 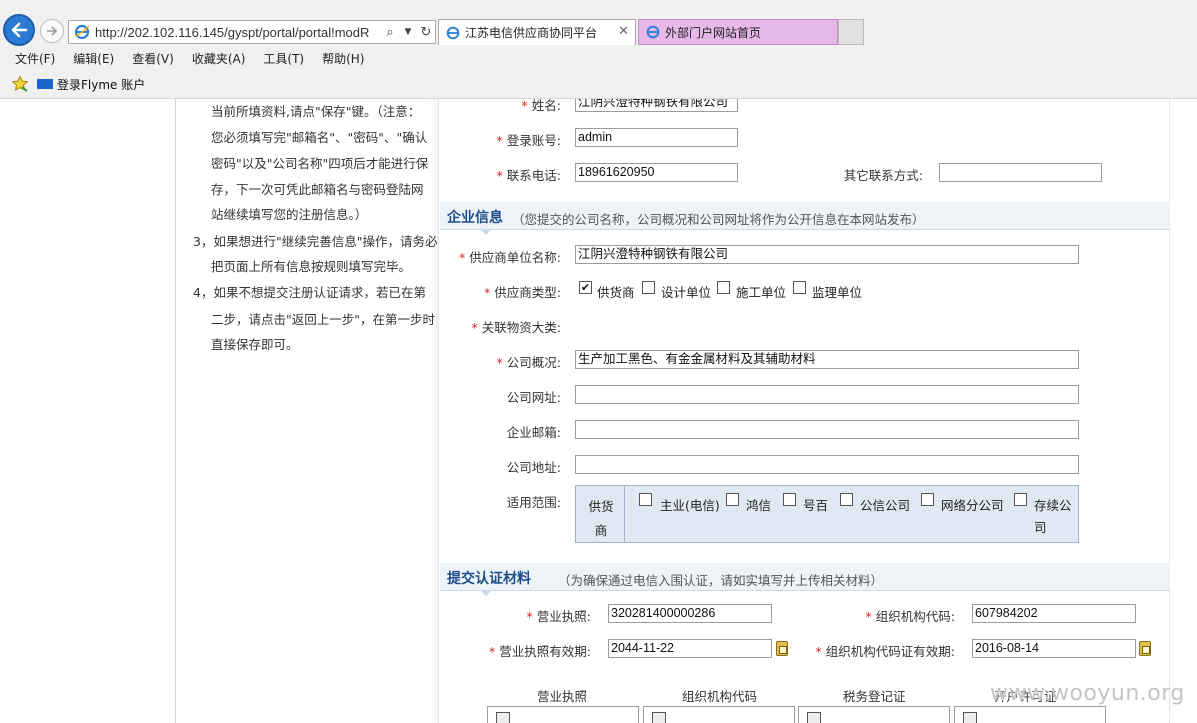 I want to click on scope-option-label: 网络分公司, so click(x=972, y=505).